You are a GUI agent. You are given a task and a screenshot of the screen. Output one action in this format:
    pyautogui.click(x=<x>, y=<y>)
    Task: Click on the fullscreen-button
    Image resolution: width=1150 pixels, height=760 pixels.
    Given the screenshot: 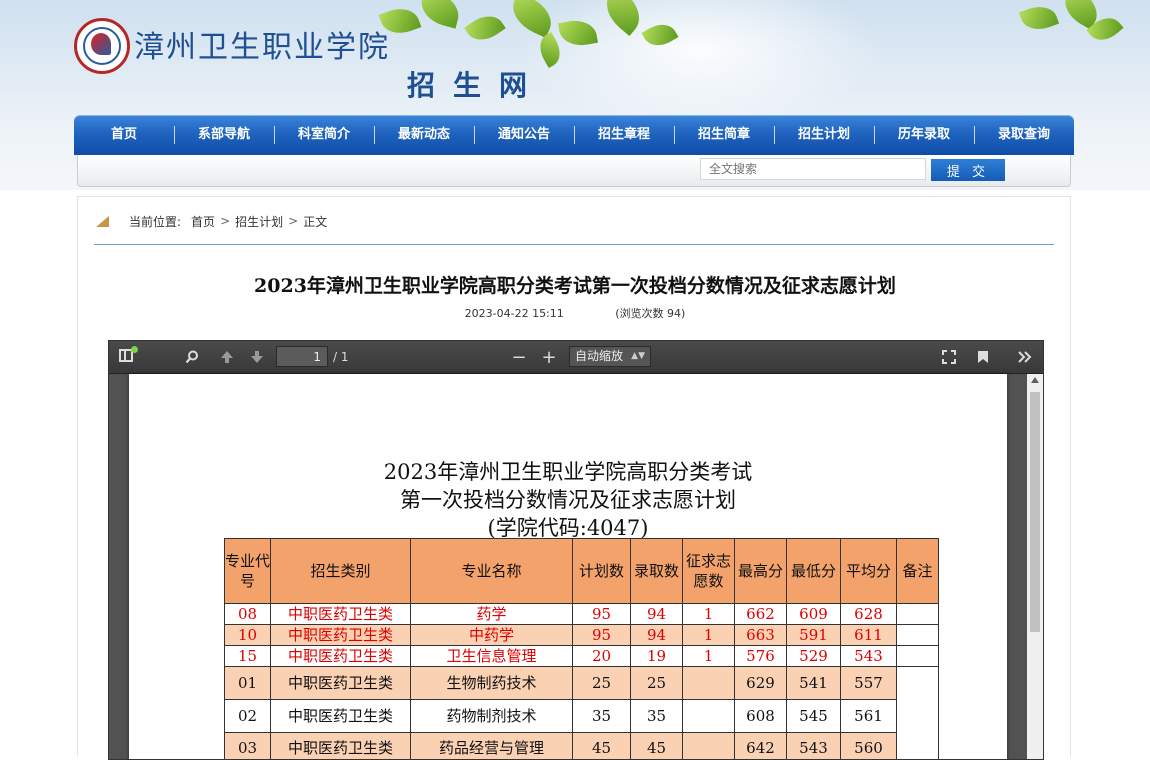 What is the action you would take?
    pyautogui.click(x=949, y=357)
    